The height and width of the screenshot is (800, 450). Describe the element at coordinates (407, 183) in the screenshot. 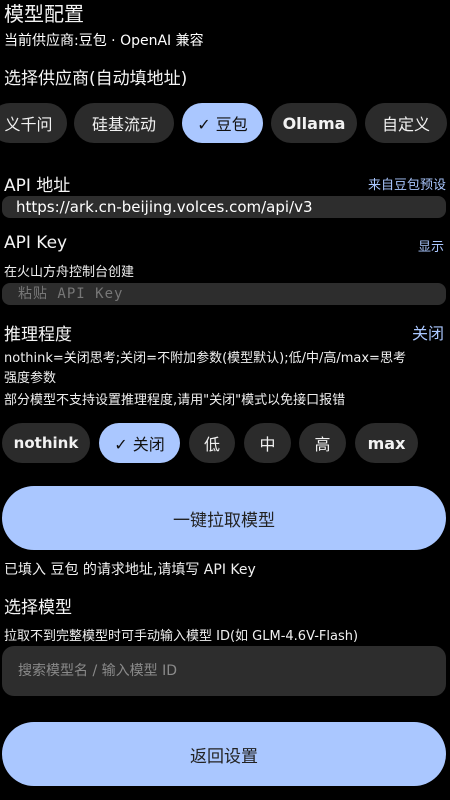

I see `preset-source-link: 来自豆包预设` at that location.